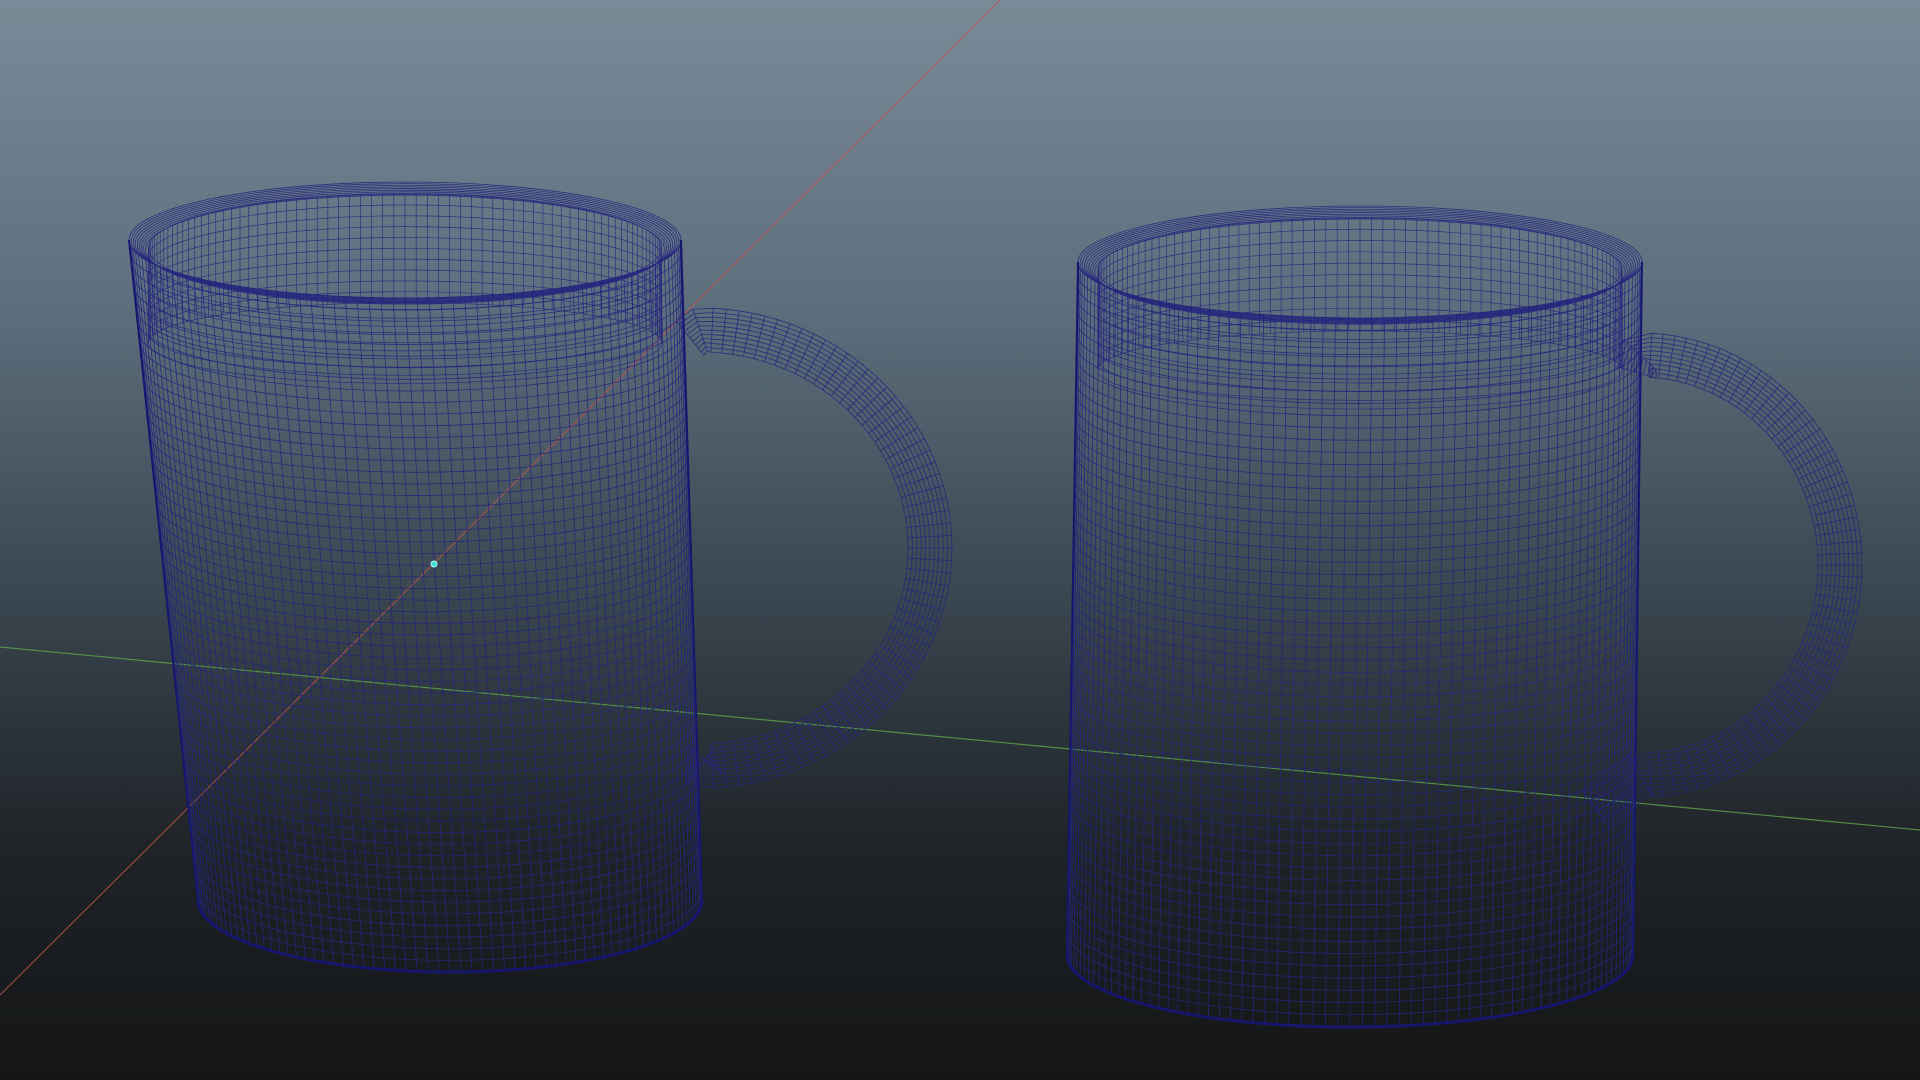 The image size is (1920, 1080). I want to click on mug-handle-edges, so click(1722, 579).